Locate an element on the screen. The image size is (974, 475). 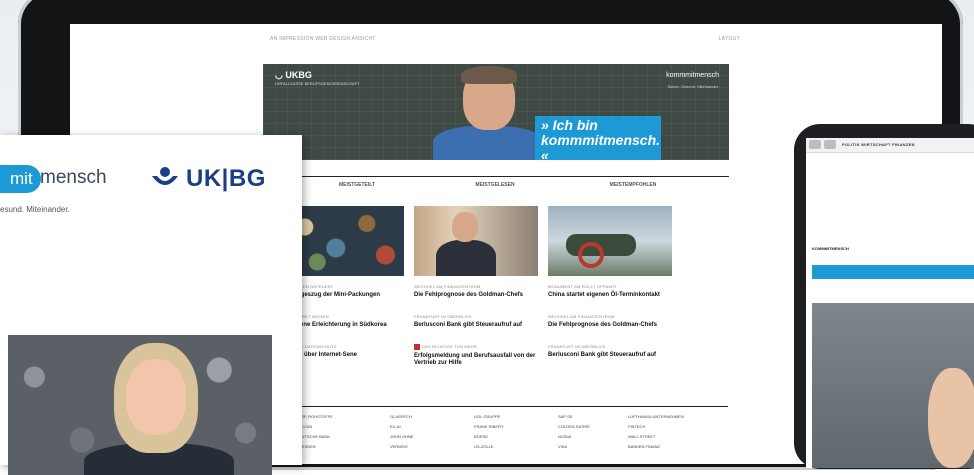
topic-link: WALL STREET is located at coordinates (642, 436).